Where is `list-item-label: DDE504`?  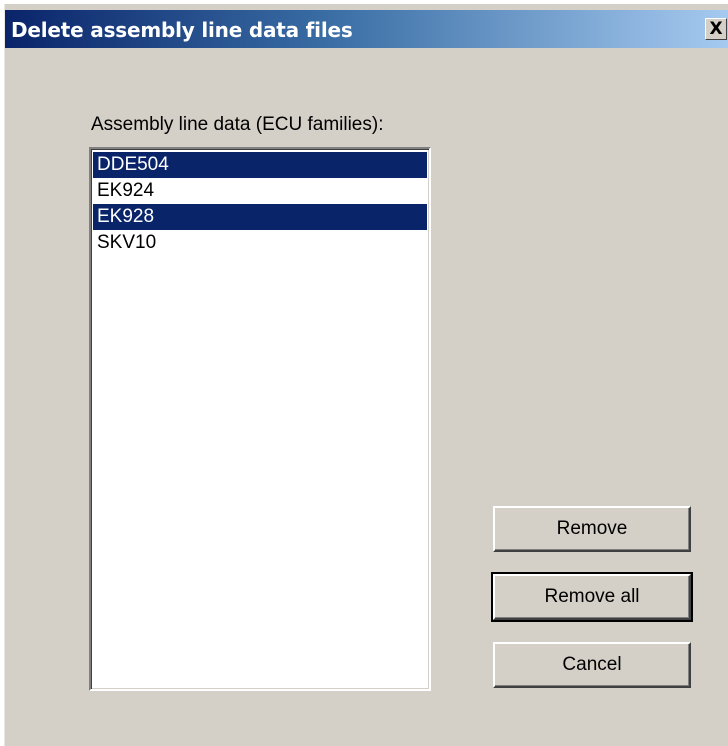
list-item-label: DDE504 is located at coordinates (133, 164).